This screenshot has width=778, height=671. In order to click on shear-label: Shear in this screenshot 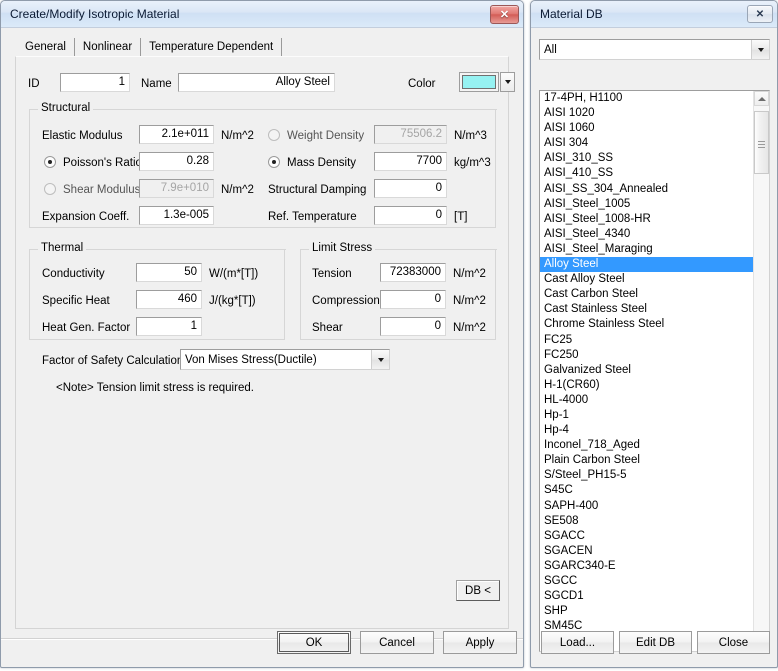, I will do `click(327, 328)`.